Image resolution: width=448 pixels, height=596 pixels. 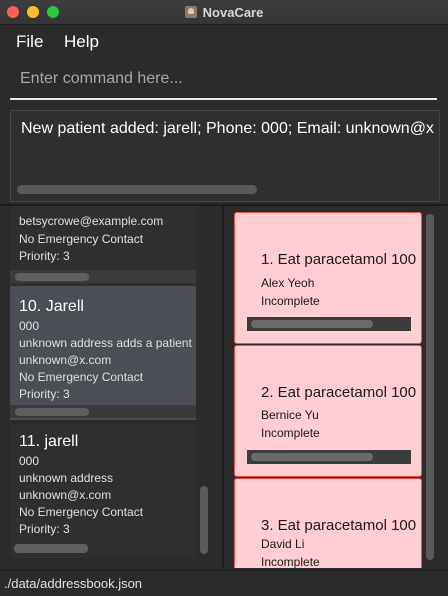 What do you see at coordinates (204, 520) in the screenshot?
I see `patient-list-vertical-scrollbar` at bounding box center [204, 520].